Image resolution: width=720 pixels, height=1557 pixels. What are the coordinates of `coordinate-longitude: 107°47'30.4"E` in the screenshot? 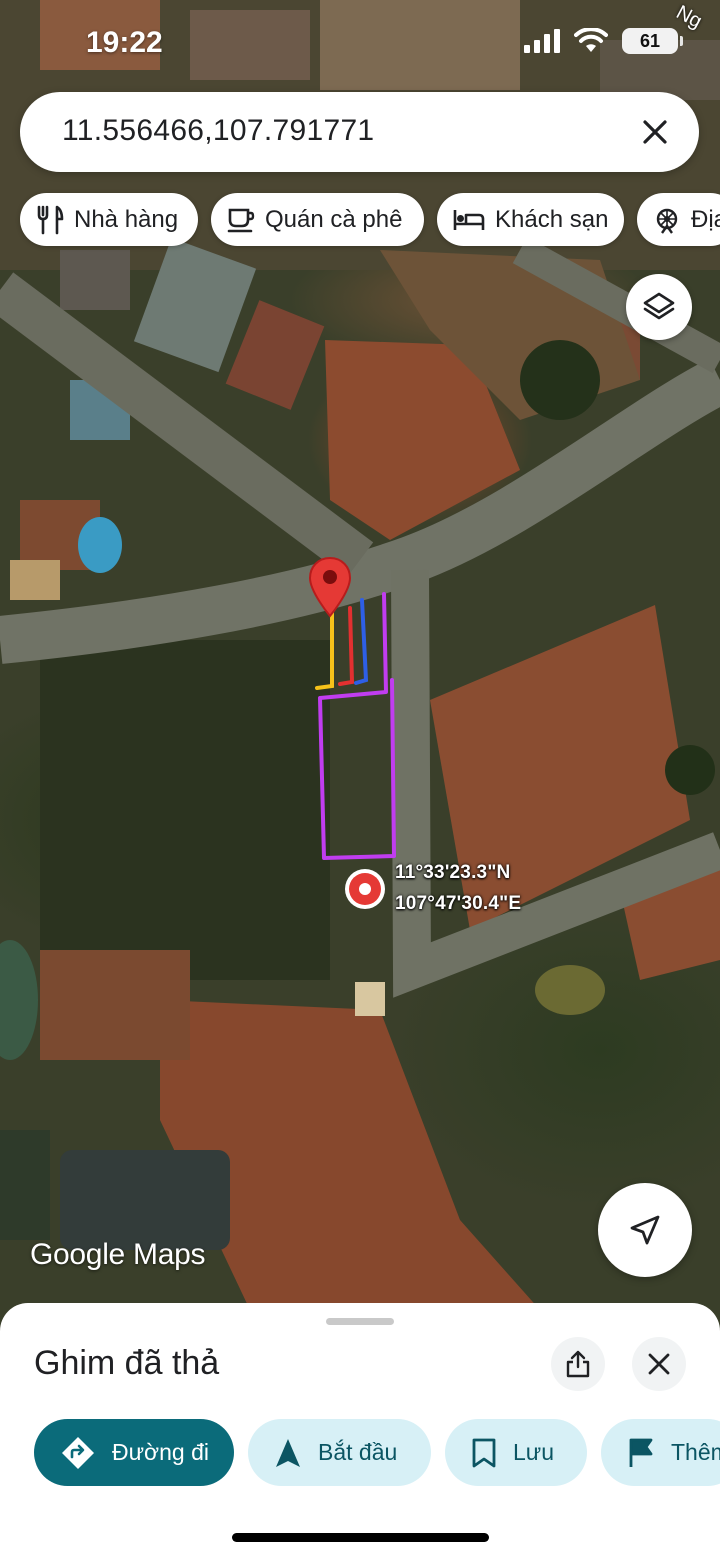 It's located at (458, 903).